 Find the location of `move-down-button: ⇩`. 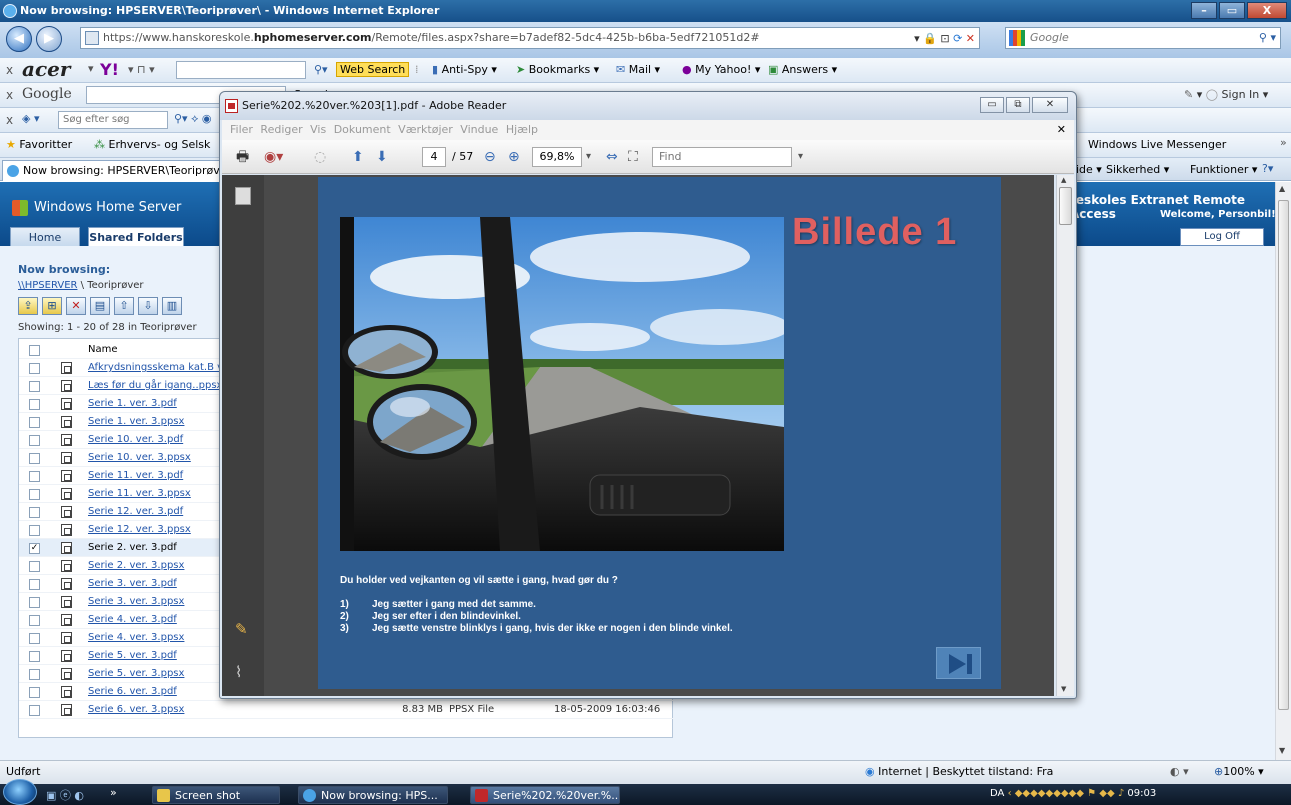

move-down-button: ⇩ is located at coordinates (148, 306).